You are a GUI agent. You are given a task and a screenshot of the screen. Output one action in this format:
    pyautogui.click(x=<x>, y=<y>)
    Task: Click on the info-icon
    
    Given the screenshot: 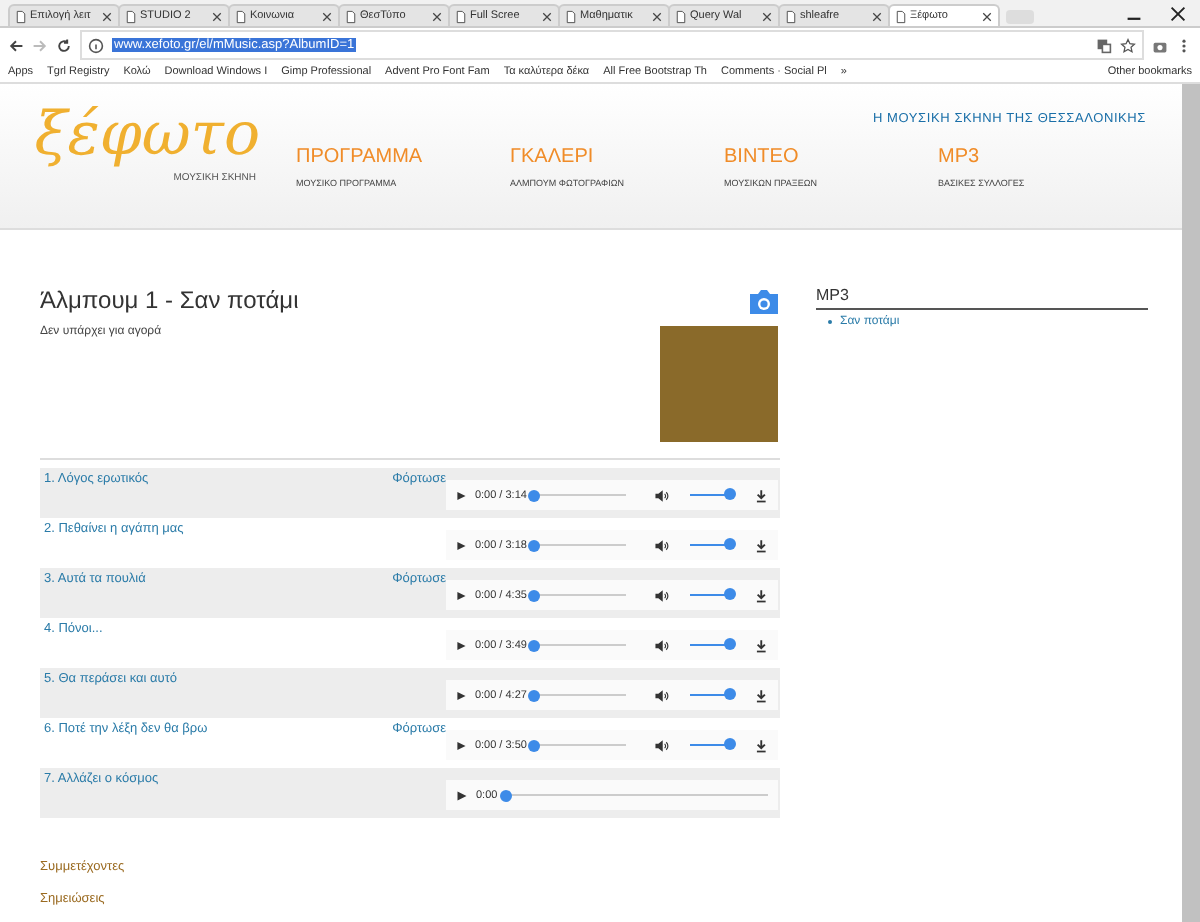 What is the action you would take?
    pyautogui.click(x=96, y=45)
    